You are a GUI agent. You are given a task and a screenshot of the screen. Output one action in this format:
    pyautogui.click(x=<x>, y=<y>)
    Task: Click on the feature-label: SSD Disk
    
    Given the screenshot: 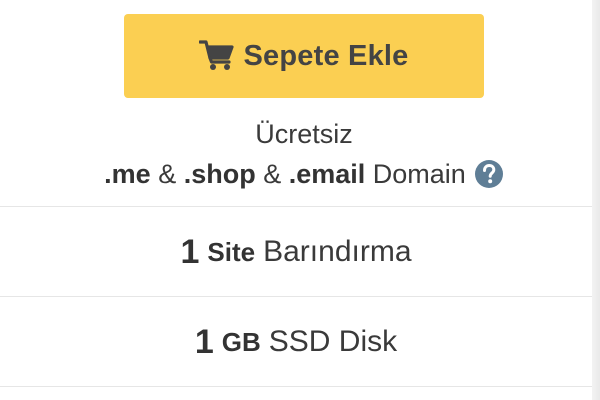 What is the action you would take?
    pyautogui.click(x=333, y=341)
    